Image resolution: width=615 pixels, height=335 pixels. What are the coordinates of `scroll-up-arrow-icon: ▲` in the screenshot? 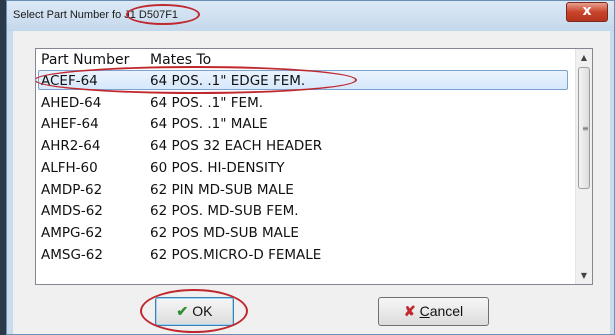 It's located at (584, 57).